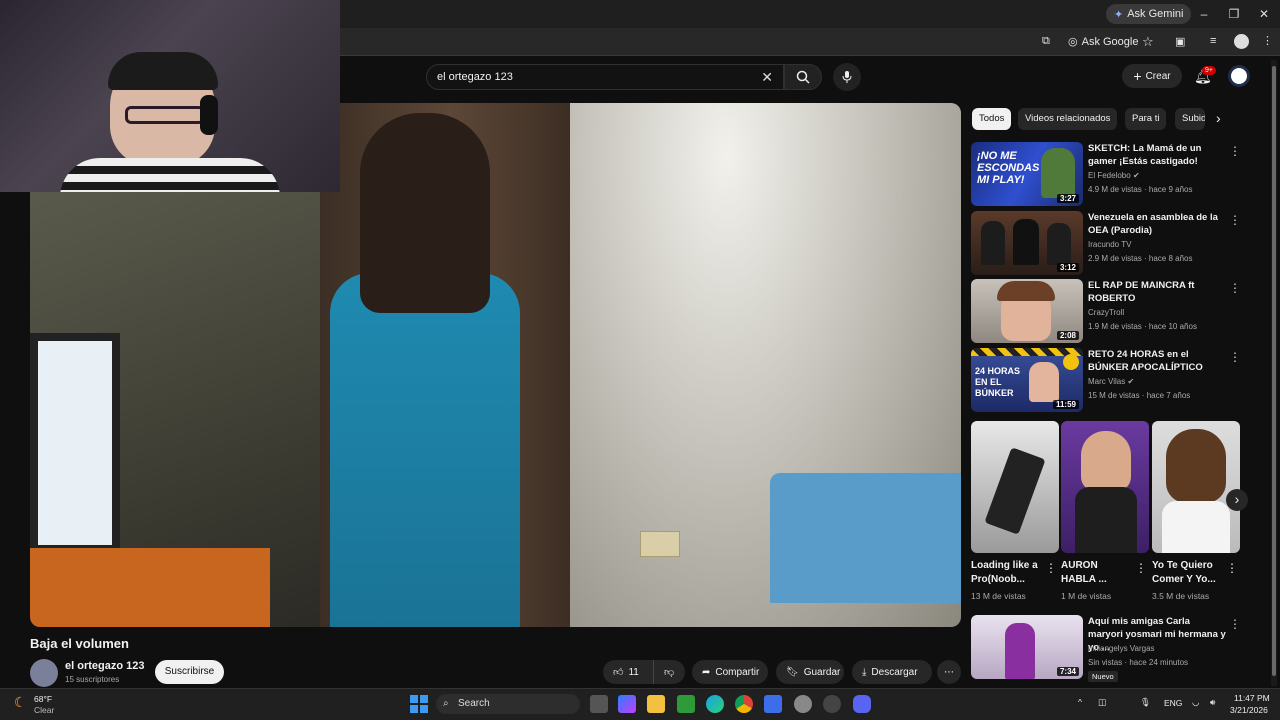 The height and width of the screenshot is (720, 1280). I want to click on chip-subidos: Subid, so click(1190, 119).